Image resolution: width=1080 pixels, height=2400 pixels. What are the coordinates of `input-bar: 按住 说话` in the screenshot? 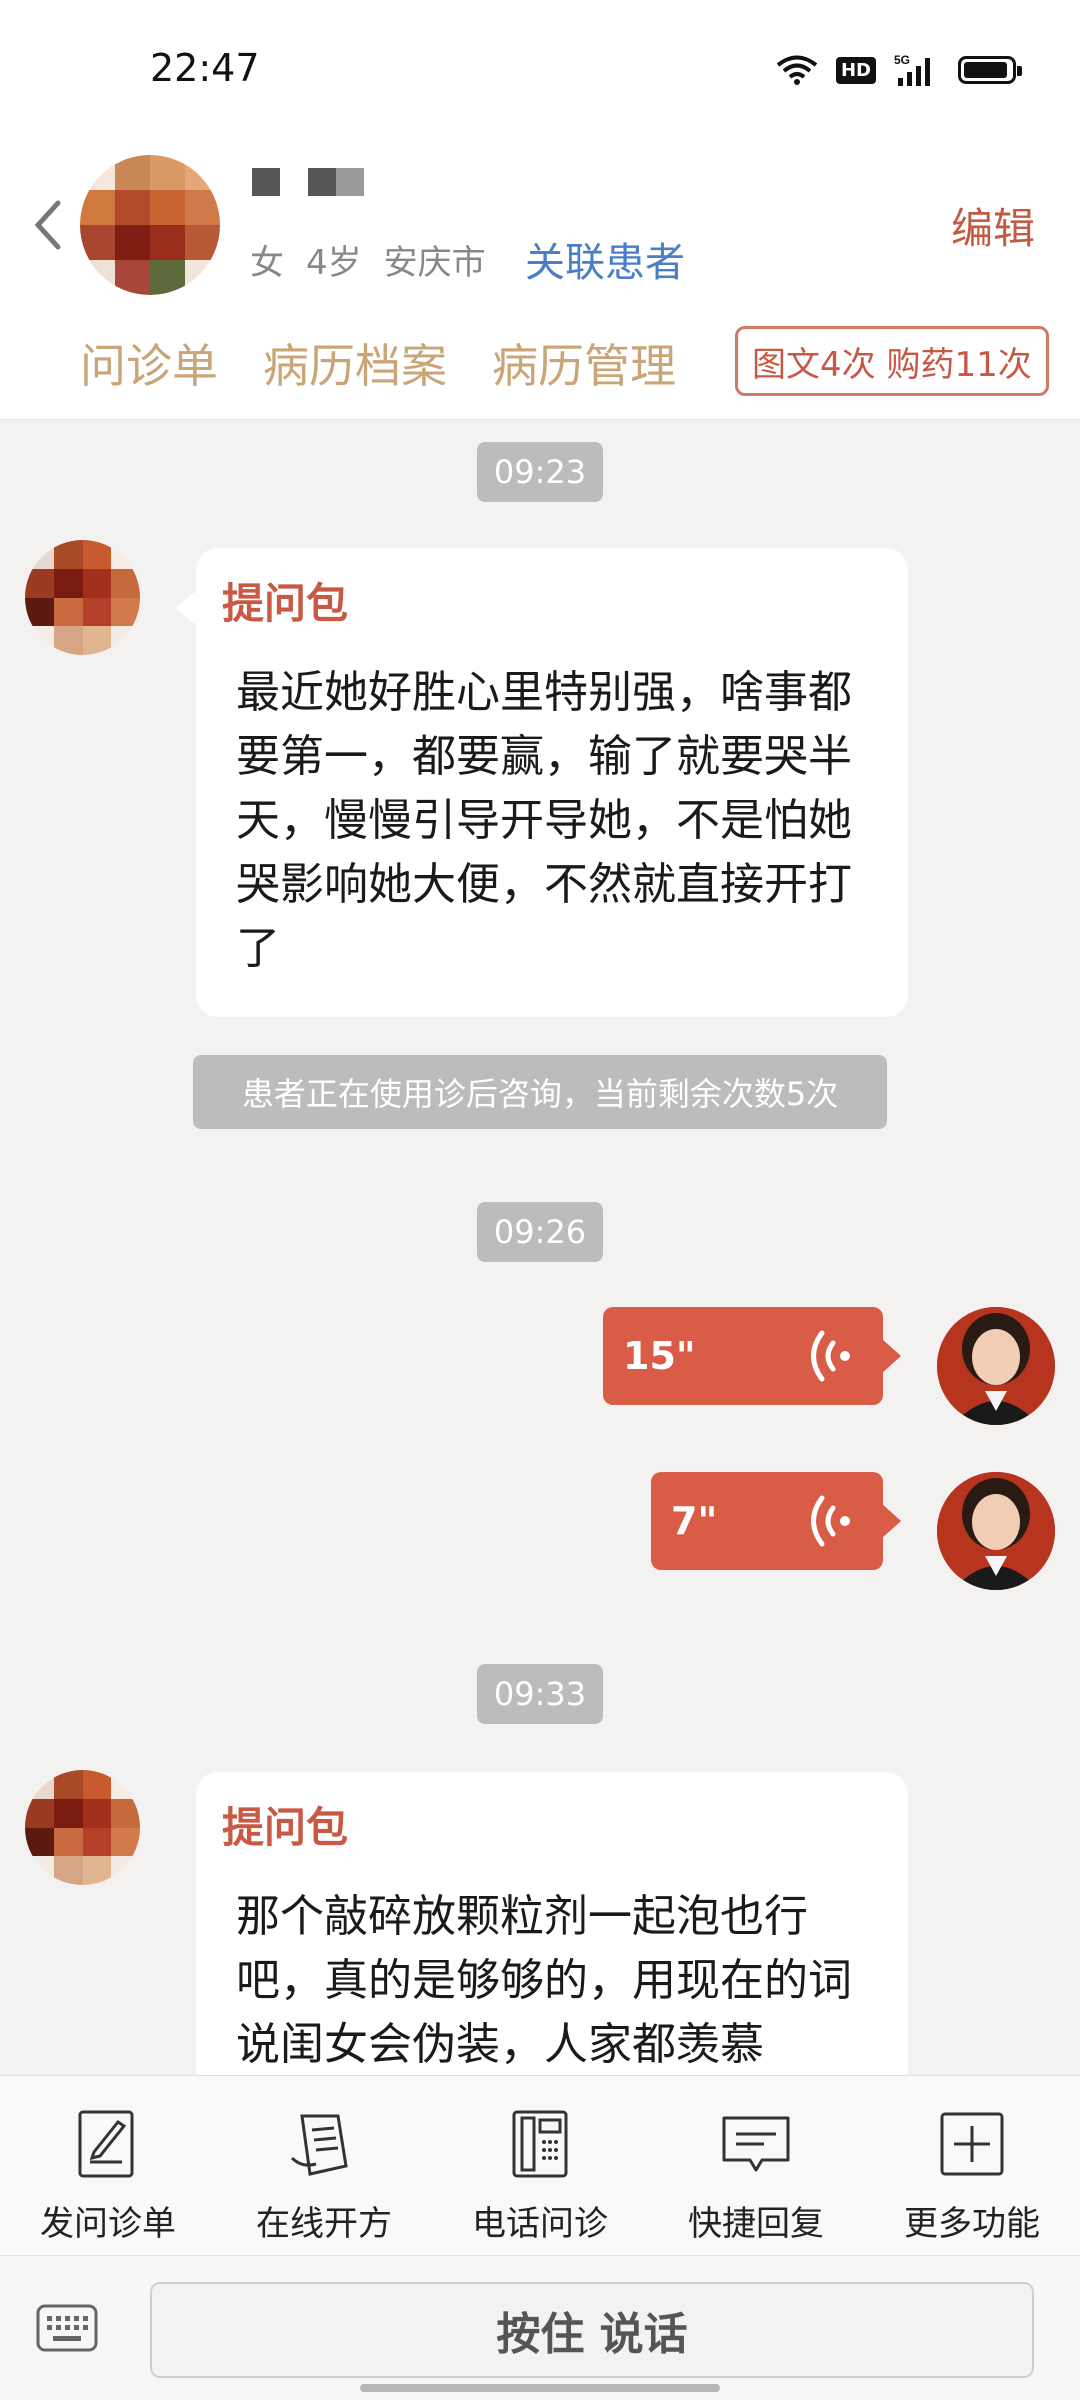 It's located at (540, 2327).